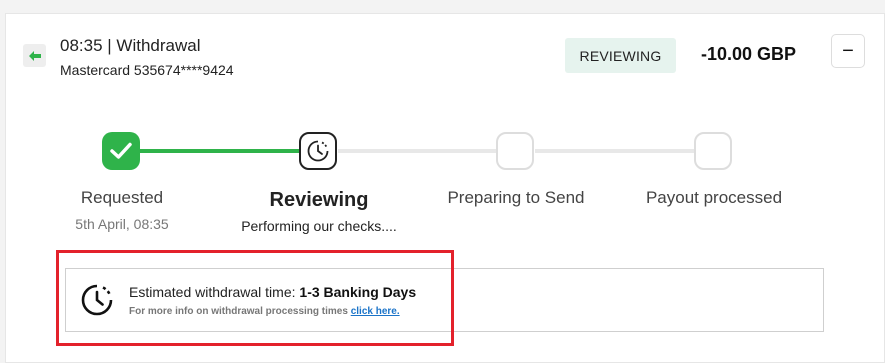  I want to click on minus-icon: −, so click(848, 51).